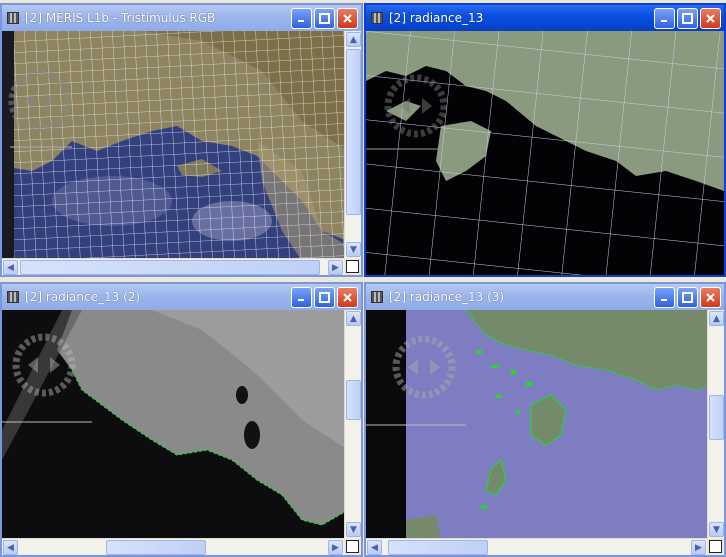 The height and width of the screenshot is (557, 726). Describe the element at coordinates (181, 297) in the screenshot. I see `title-bar: [2] radiance_13 (2)` at that location.